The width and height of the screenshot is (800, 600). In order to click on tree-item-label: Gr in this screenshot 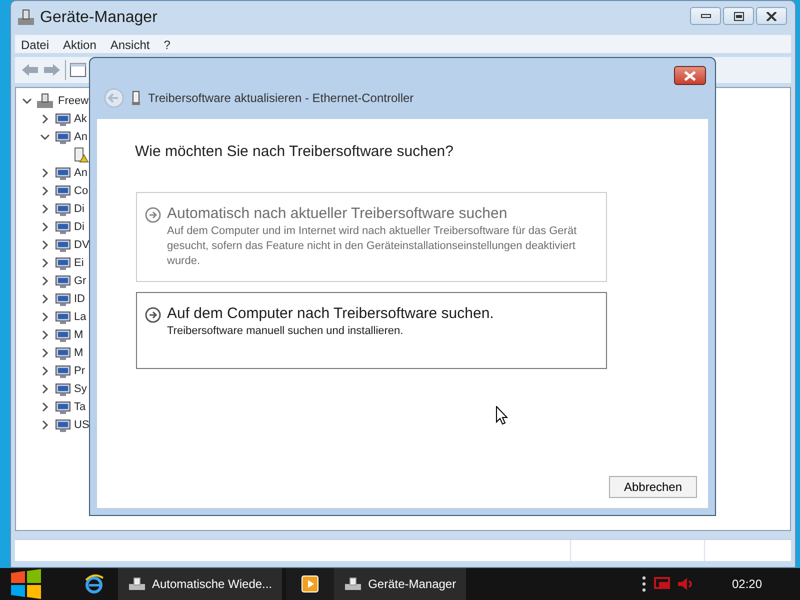, I will do `click(80, 281)`.